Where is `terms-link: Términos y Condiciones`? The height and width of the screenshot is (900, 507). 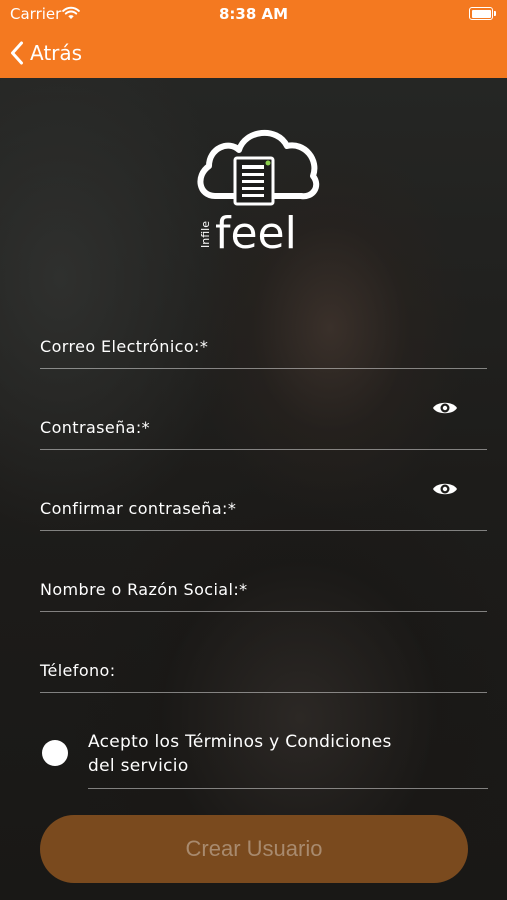
terms-link: Términos y Condiciones is located at coordinates (288, 742).